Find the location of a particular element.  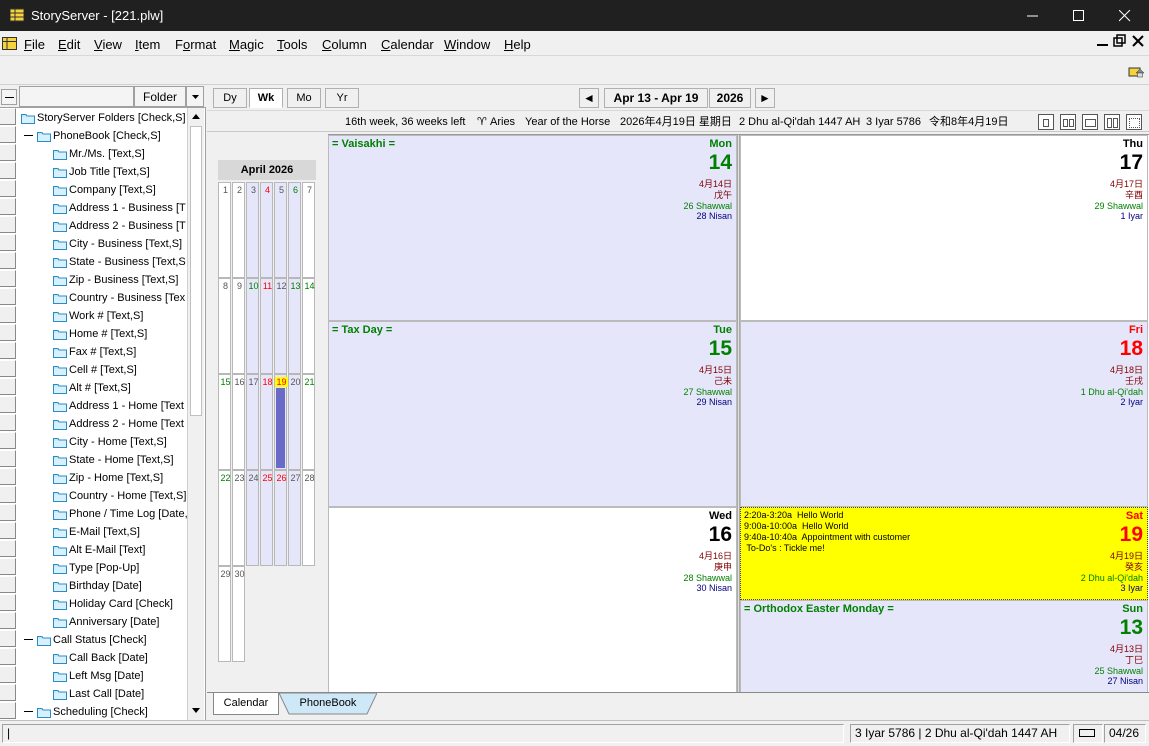

tree-item: Job Title [Text,S] is located at coordinates (102, 172).